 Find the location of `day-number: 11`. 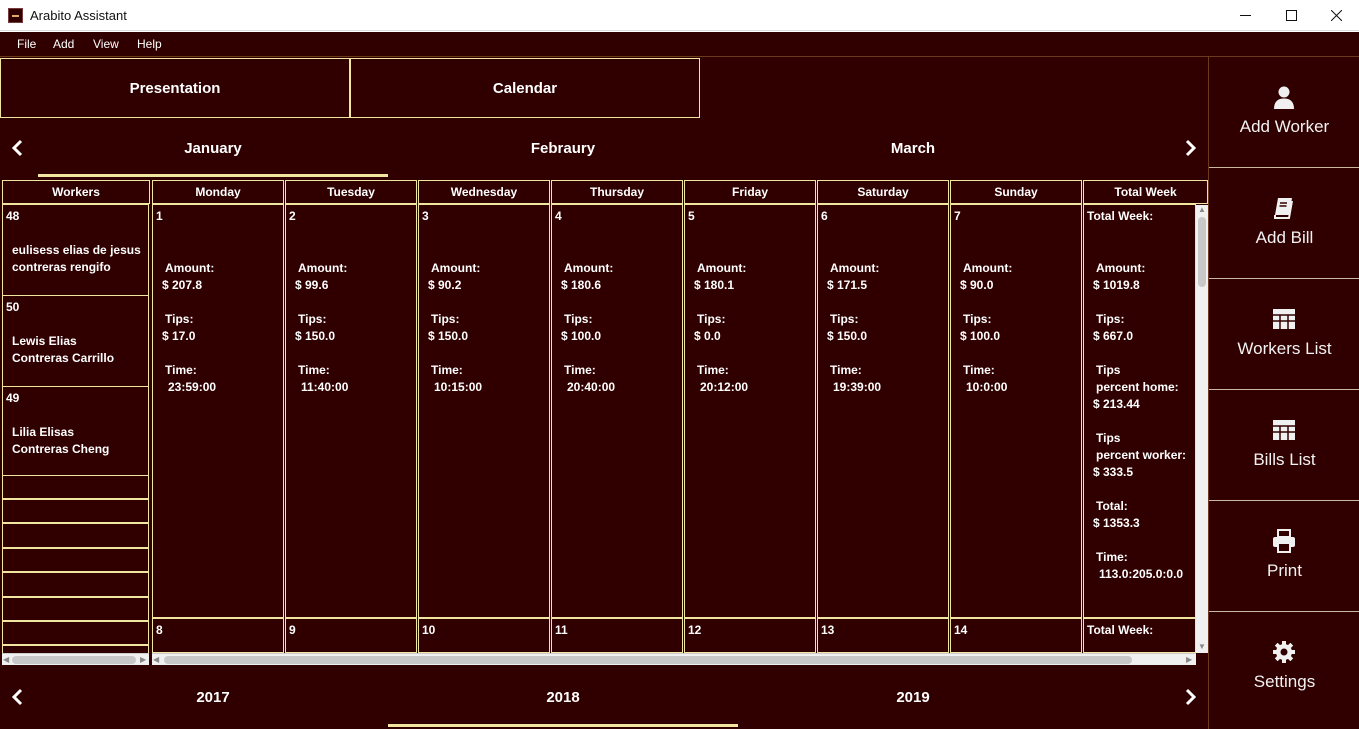

day-number: 11 is located at coordinates (561, 630).